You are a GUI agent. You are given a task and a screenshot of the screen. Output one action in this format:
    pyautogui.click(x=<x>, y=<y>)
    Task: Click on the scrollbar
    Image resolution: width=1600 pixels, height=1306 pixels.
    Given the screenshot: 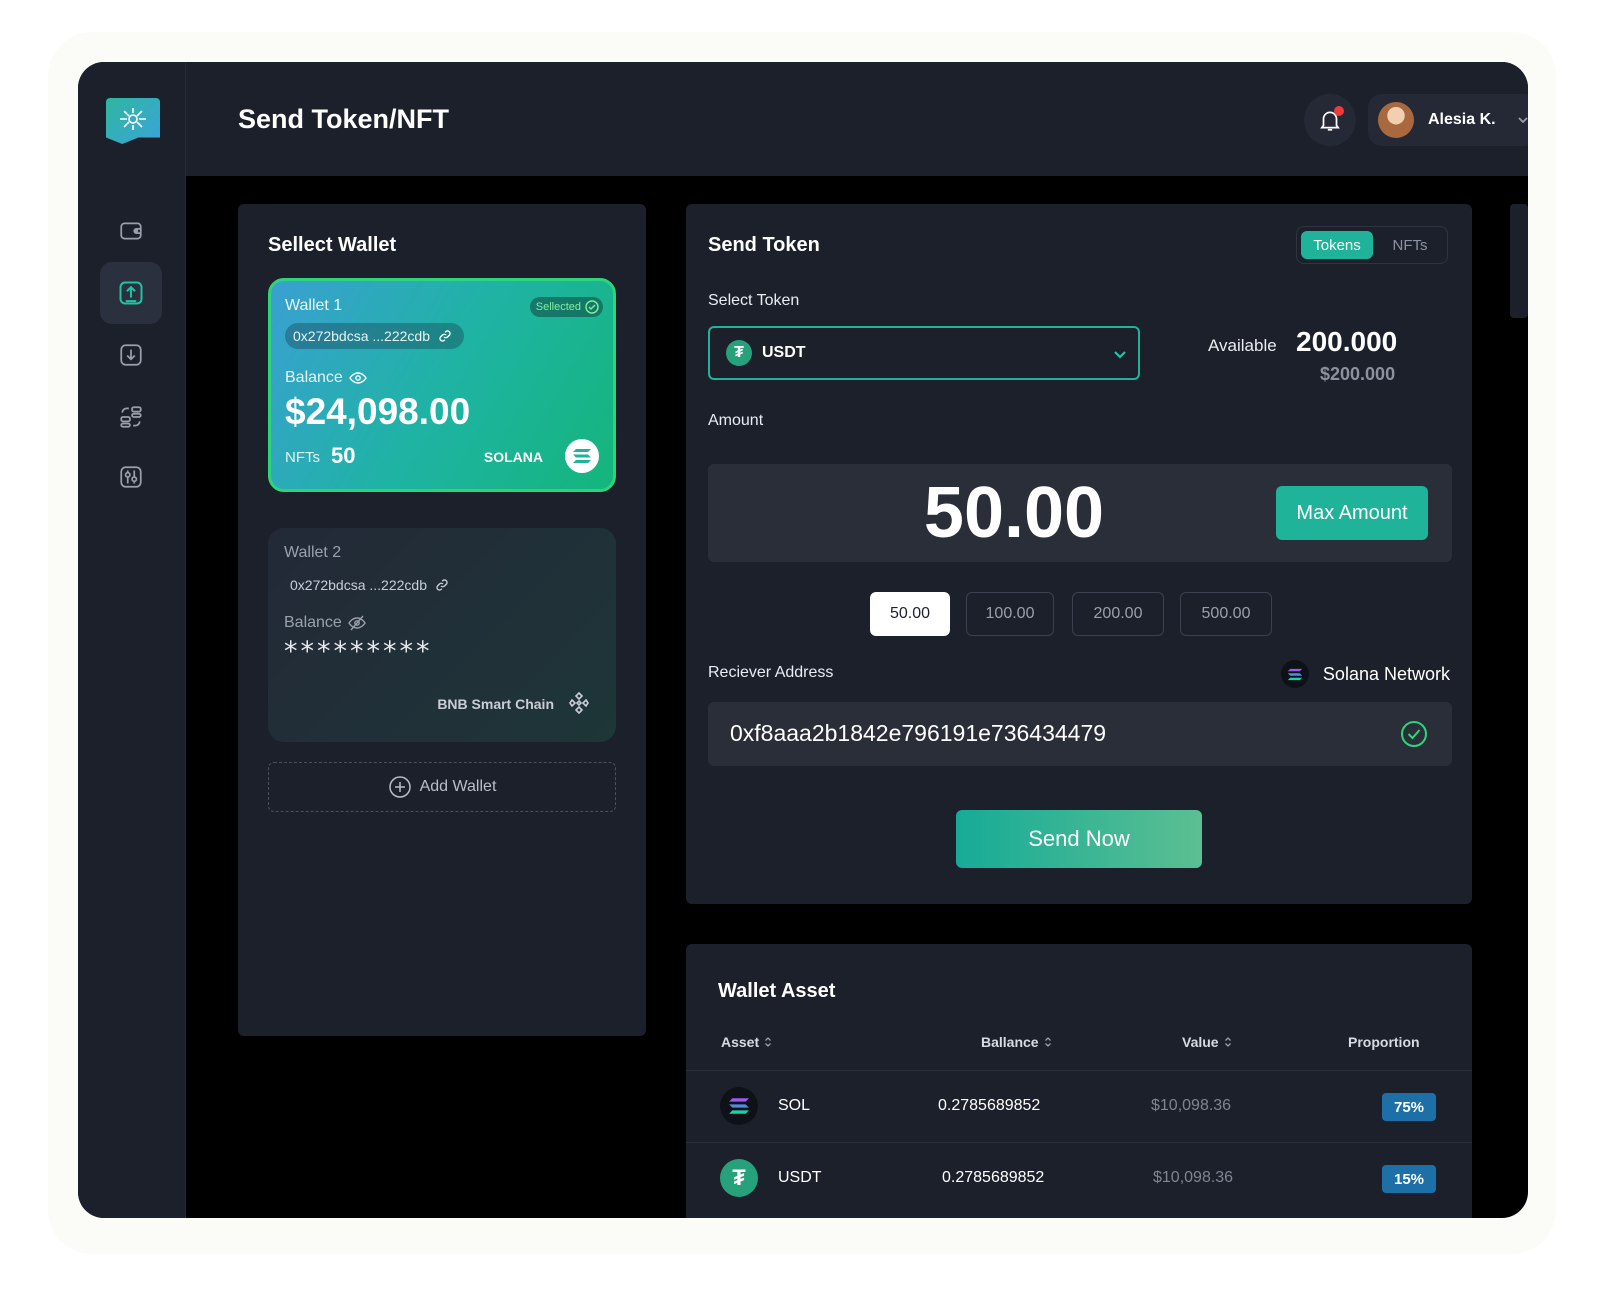 What is the action you would take?
    pyautogui.click(x=1519, y=261)
    